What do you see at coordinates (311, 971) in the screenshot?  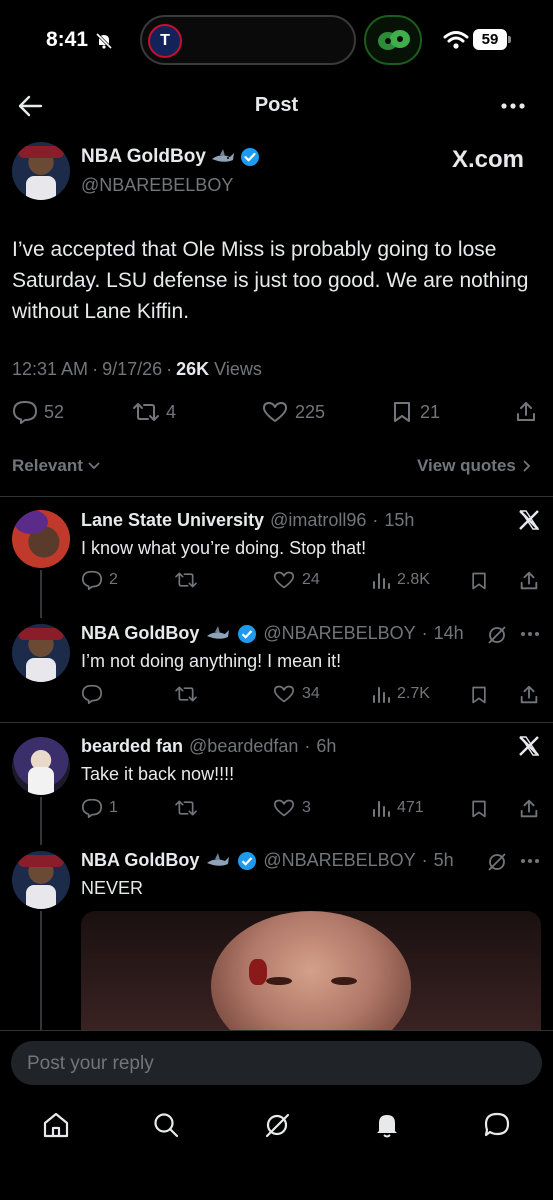 I see `media-image` at bounding box center [311, 971].